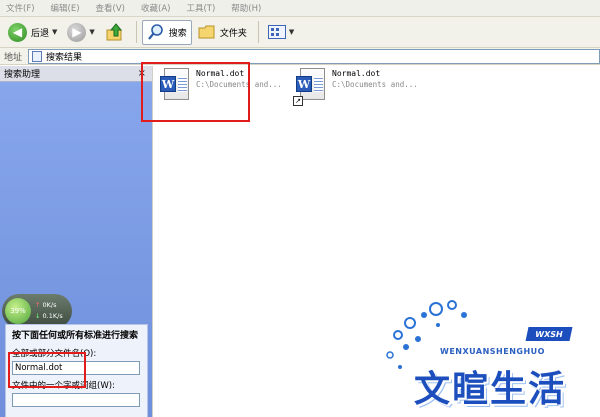  What do you see at coordinates (549, 334) in the screenshot?
I see `logo-badge: WXSH` at bounding box center [549, 334].